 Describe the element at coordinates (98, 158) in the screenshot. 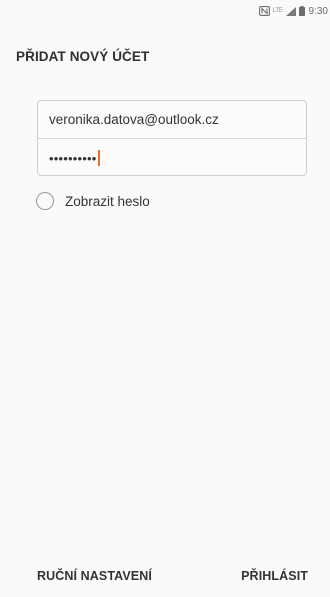

I see `text-cursor` at that location.